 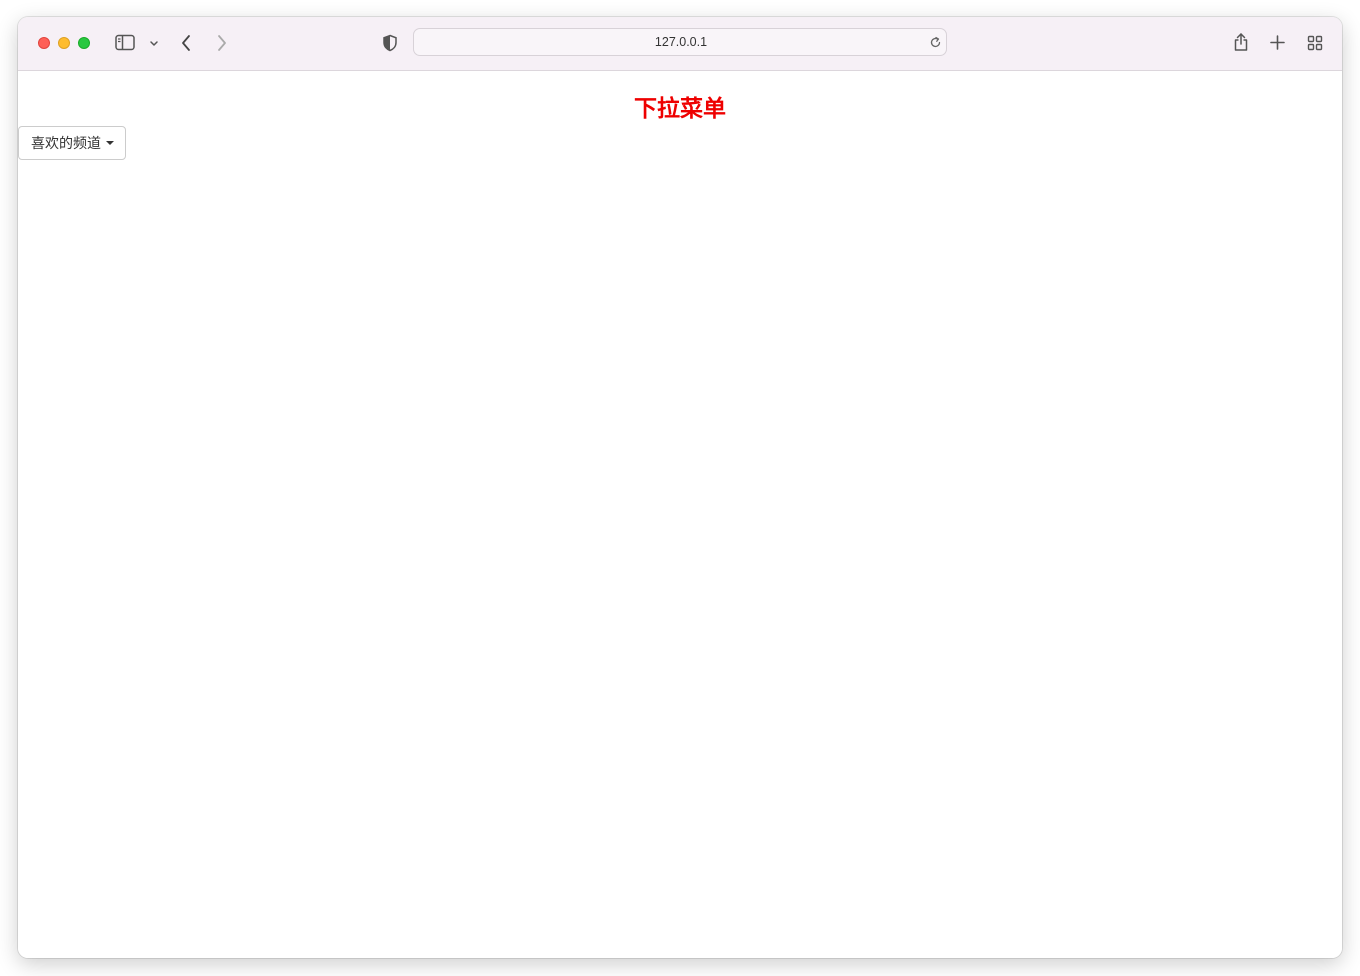 I want to click on caret-down-icon, so click(x=110, y=143).